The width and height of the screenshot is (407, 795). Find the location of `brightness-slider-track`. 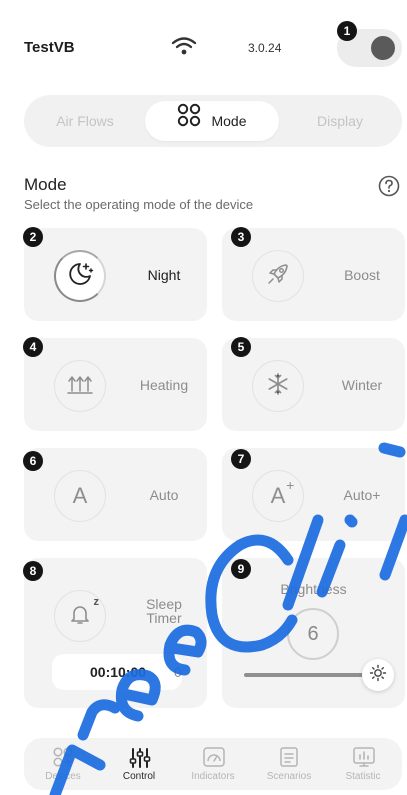

brightness-slider-track is located at coordinates (306, 675).